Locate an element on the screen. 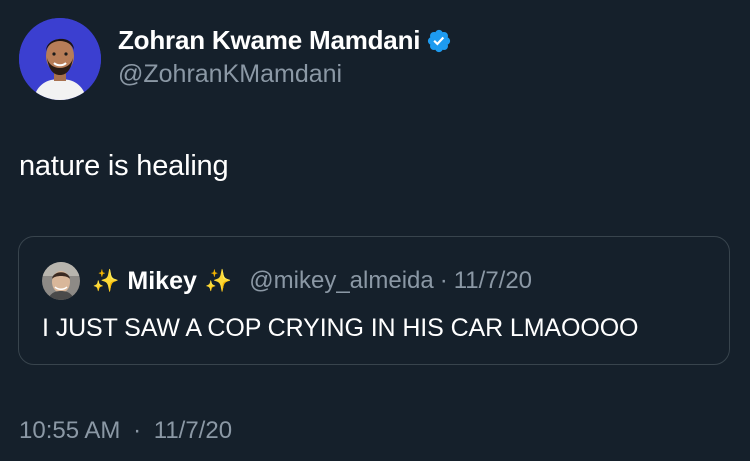 The image size is (750, 461). author-display-name: Zohran Kwame Mamdani is located at coordinates (269, 40).